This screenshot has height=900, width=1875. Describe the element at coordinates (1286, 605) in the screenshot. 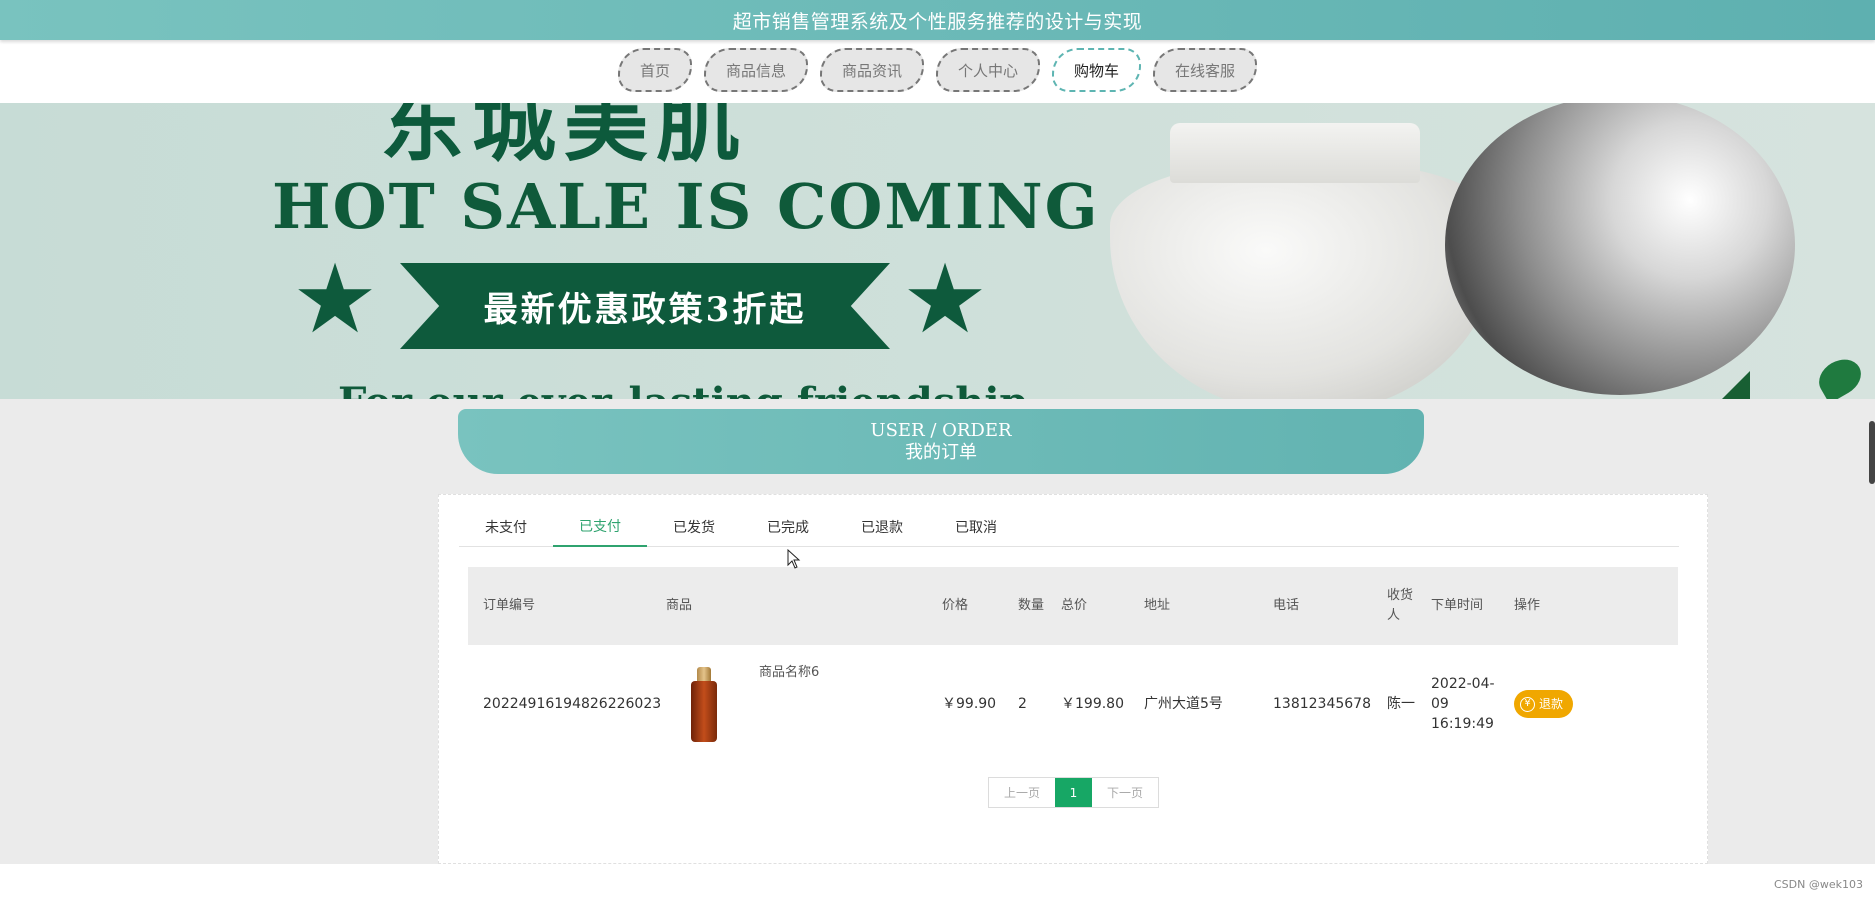

I see `col-phone: 电话` at that location.